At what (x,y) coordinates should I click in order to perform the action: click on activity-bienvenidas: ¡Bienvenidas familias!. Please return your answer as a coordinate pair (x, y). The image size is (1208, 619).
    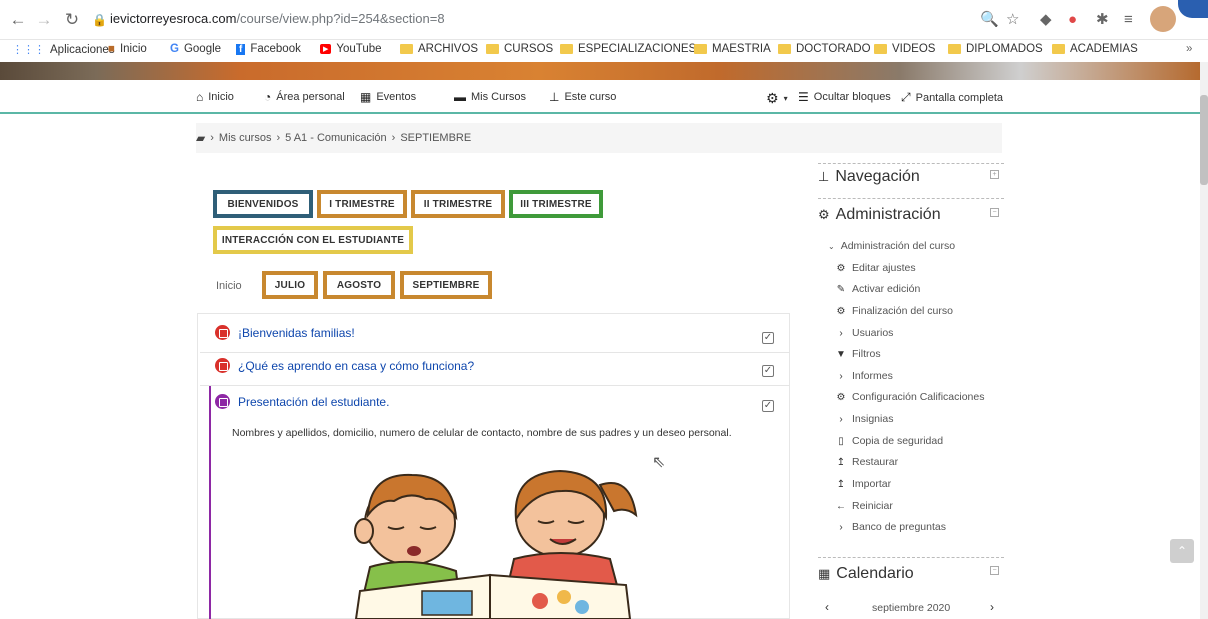
    Looking at the image, I should click on (285, 332).